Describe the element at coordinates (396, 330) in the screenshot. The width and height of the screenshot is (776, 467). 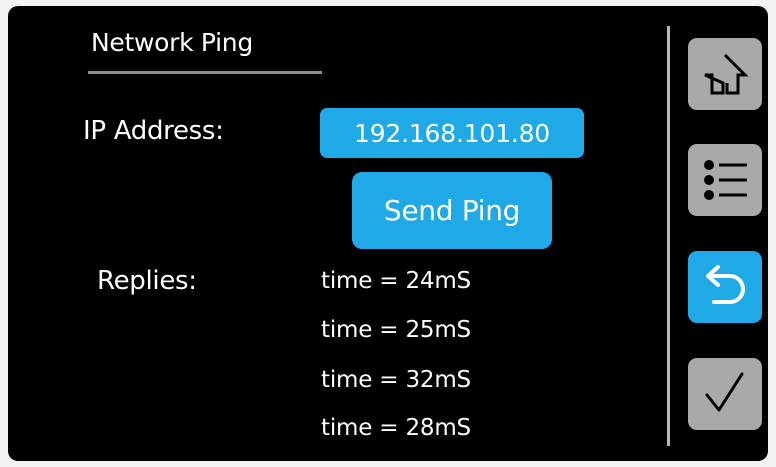
I see `reply-item: time = 25mS` at that location.